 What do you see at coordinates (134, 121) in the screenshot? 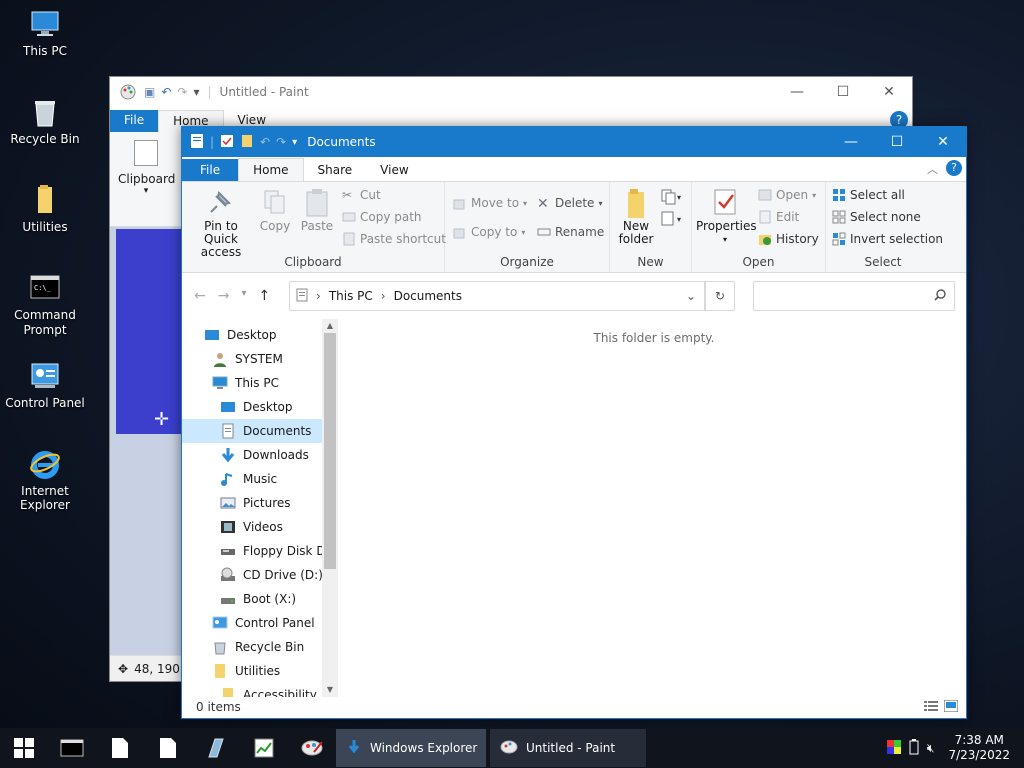
I see `paint-tab-file: File` at bounding box center [134, 121].